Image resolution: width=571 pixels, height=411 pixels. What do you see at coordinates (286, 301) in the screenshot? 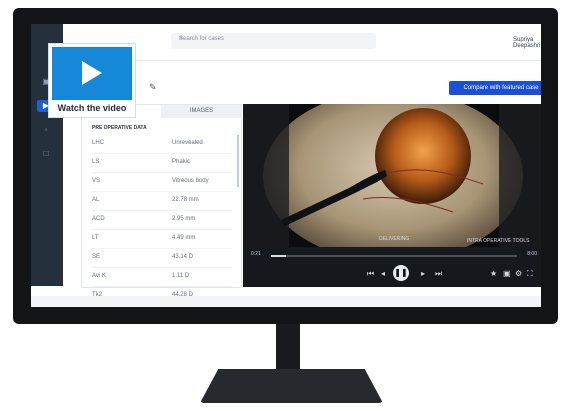
I see `screen-bottom` at bounding box center [286, 301].